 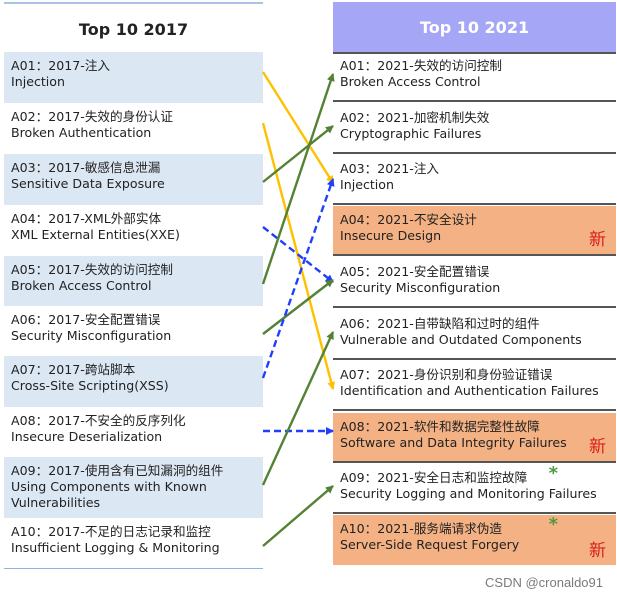 I want to click on left-bottom-divider, so click(x=133, y=568).